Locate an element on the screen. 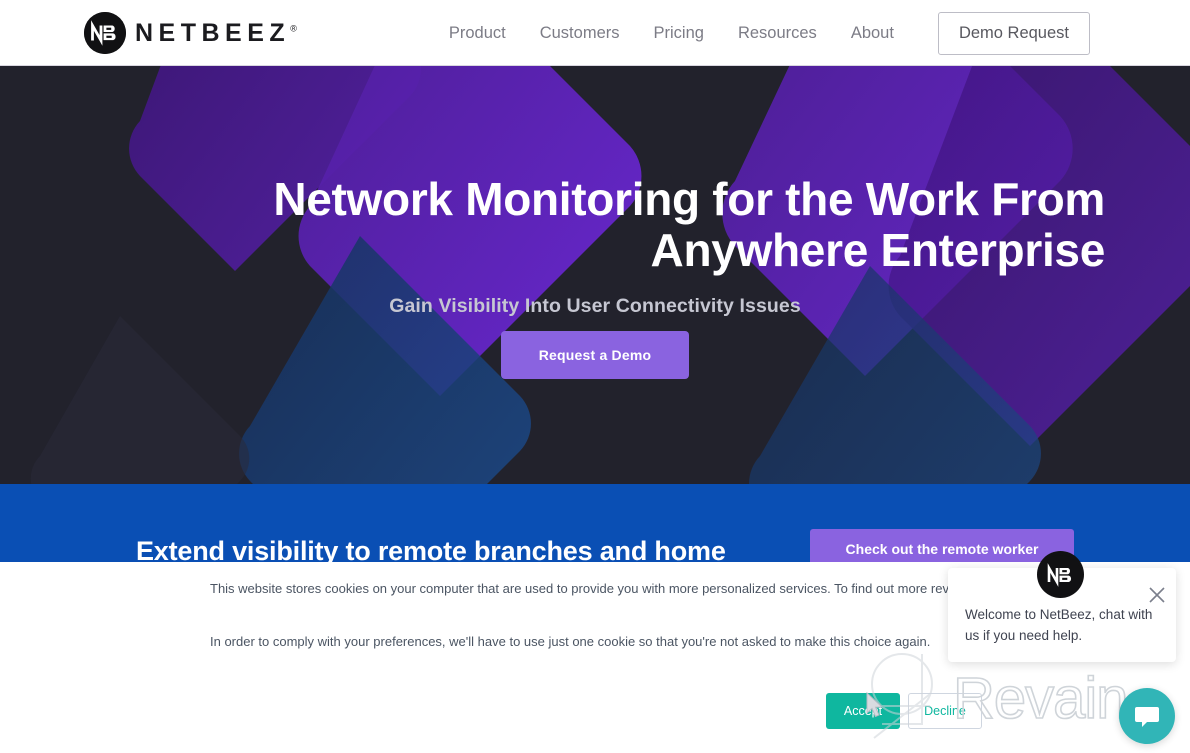  netbeez-logo: NETBEEZ® is located at coordinates (190, 33).